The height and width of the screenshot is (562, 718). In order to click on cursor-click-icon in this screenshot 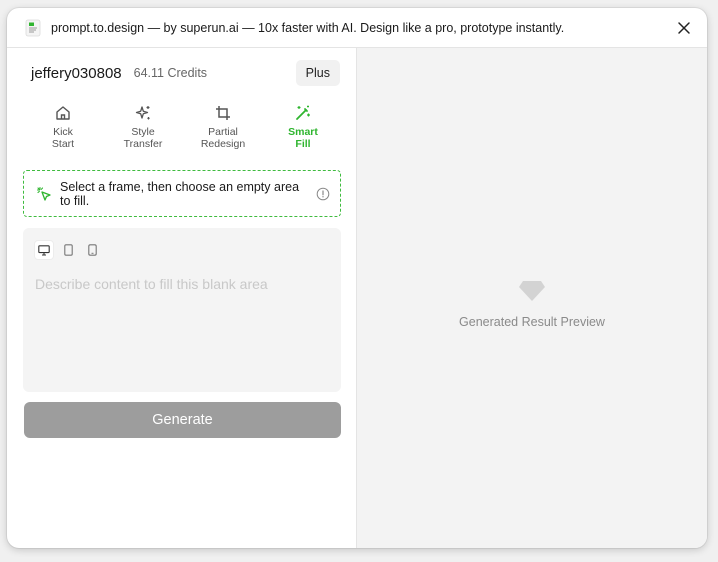, I will do `click(43, 193)`.